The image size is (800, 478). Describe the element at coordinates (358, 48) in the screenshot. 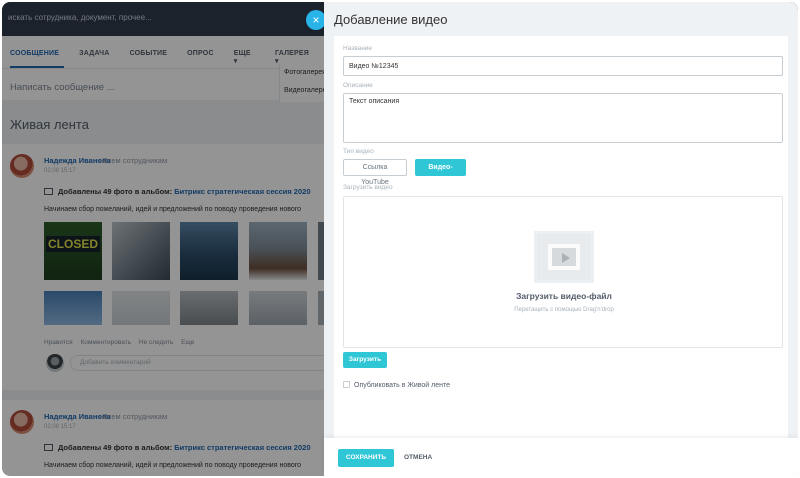

I see `name-label: Название` at that location.